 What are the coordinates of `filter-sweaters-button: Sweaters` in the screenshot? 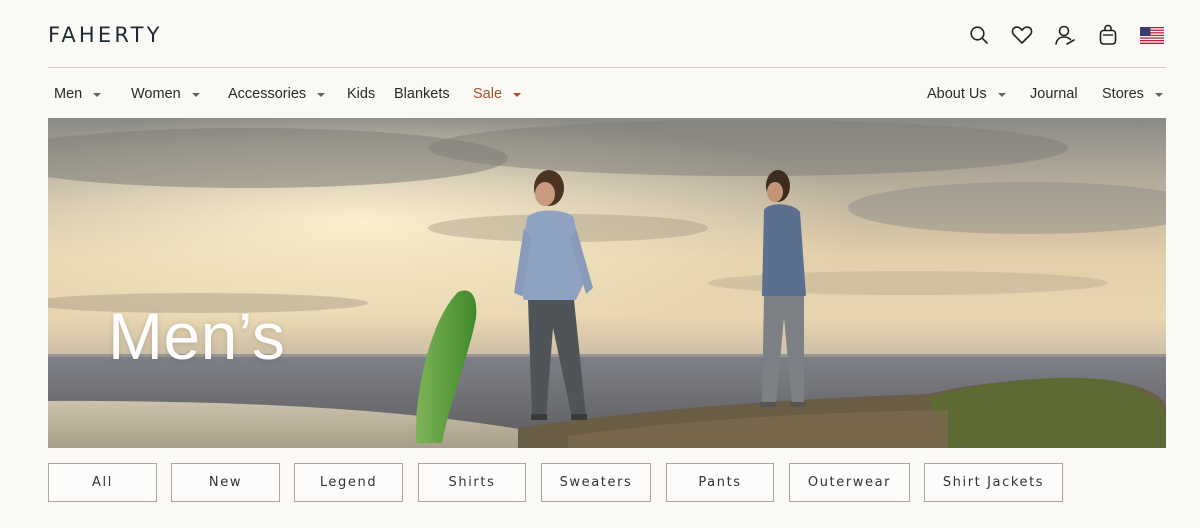 It's located at (596, 482).